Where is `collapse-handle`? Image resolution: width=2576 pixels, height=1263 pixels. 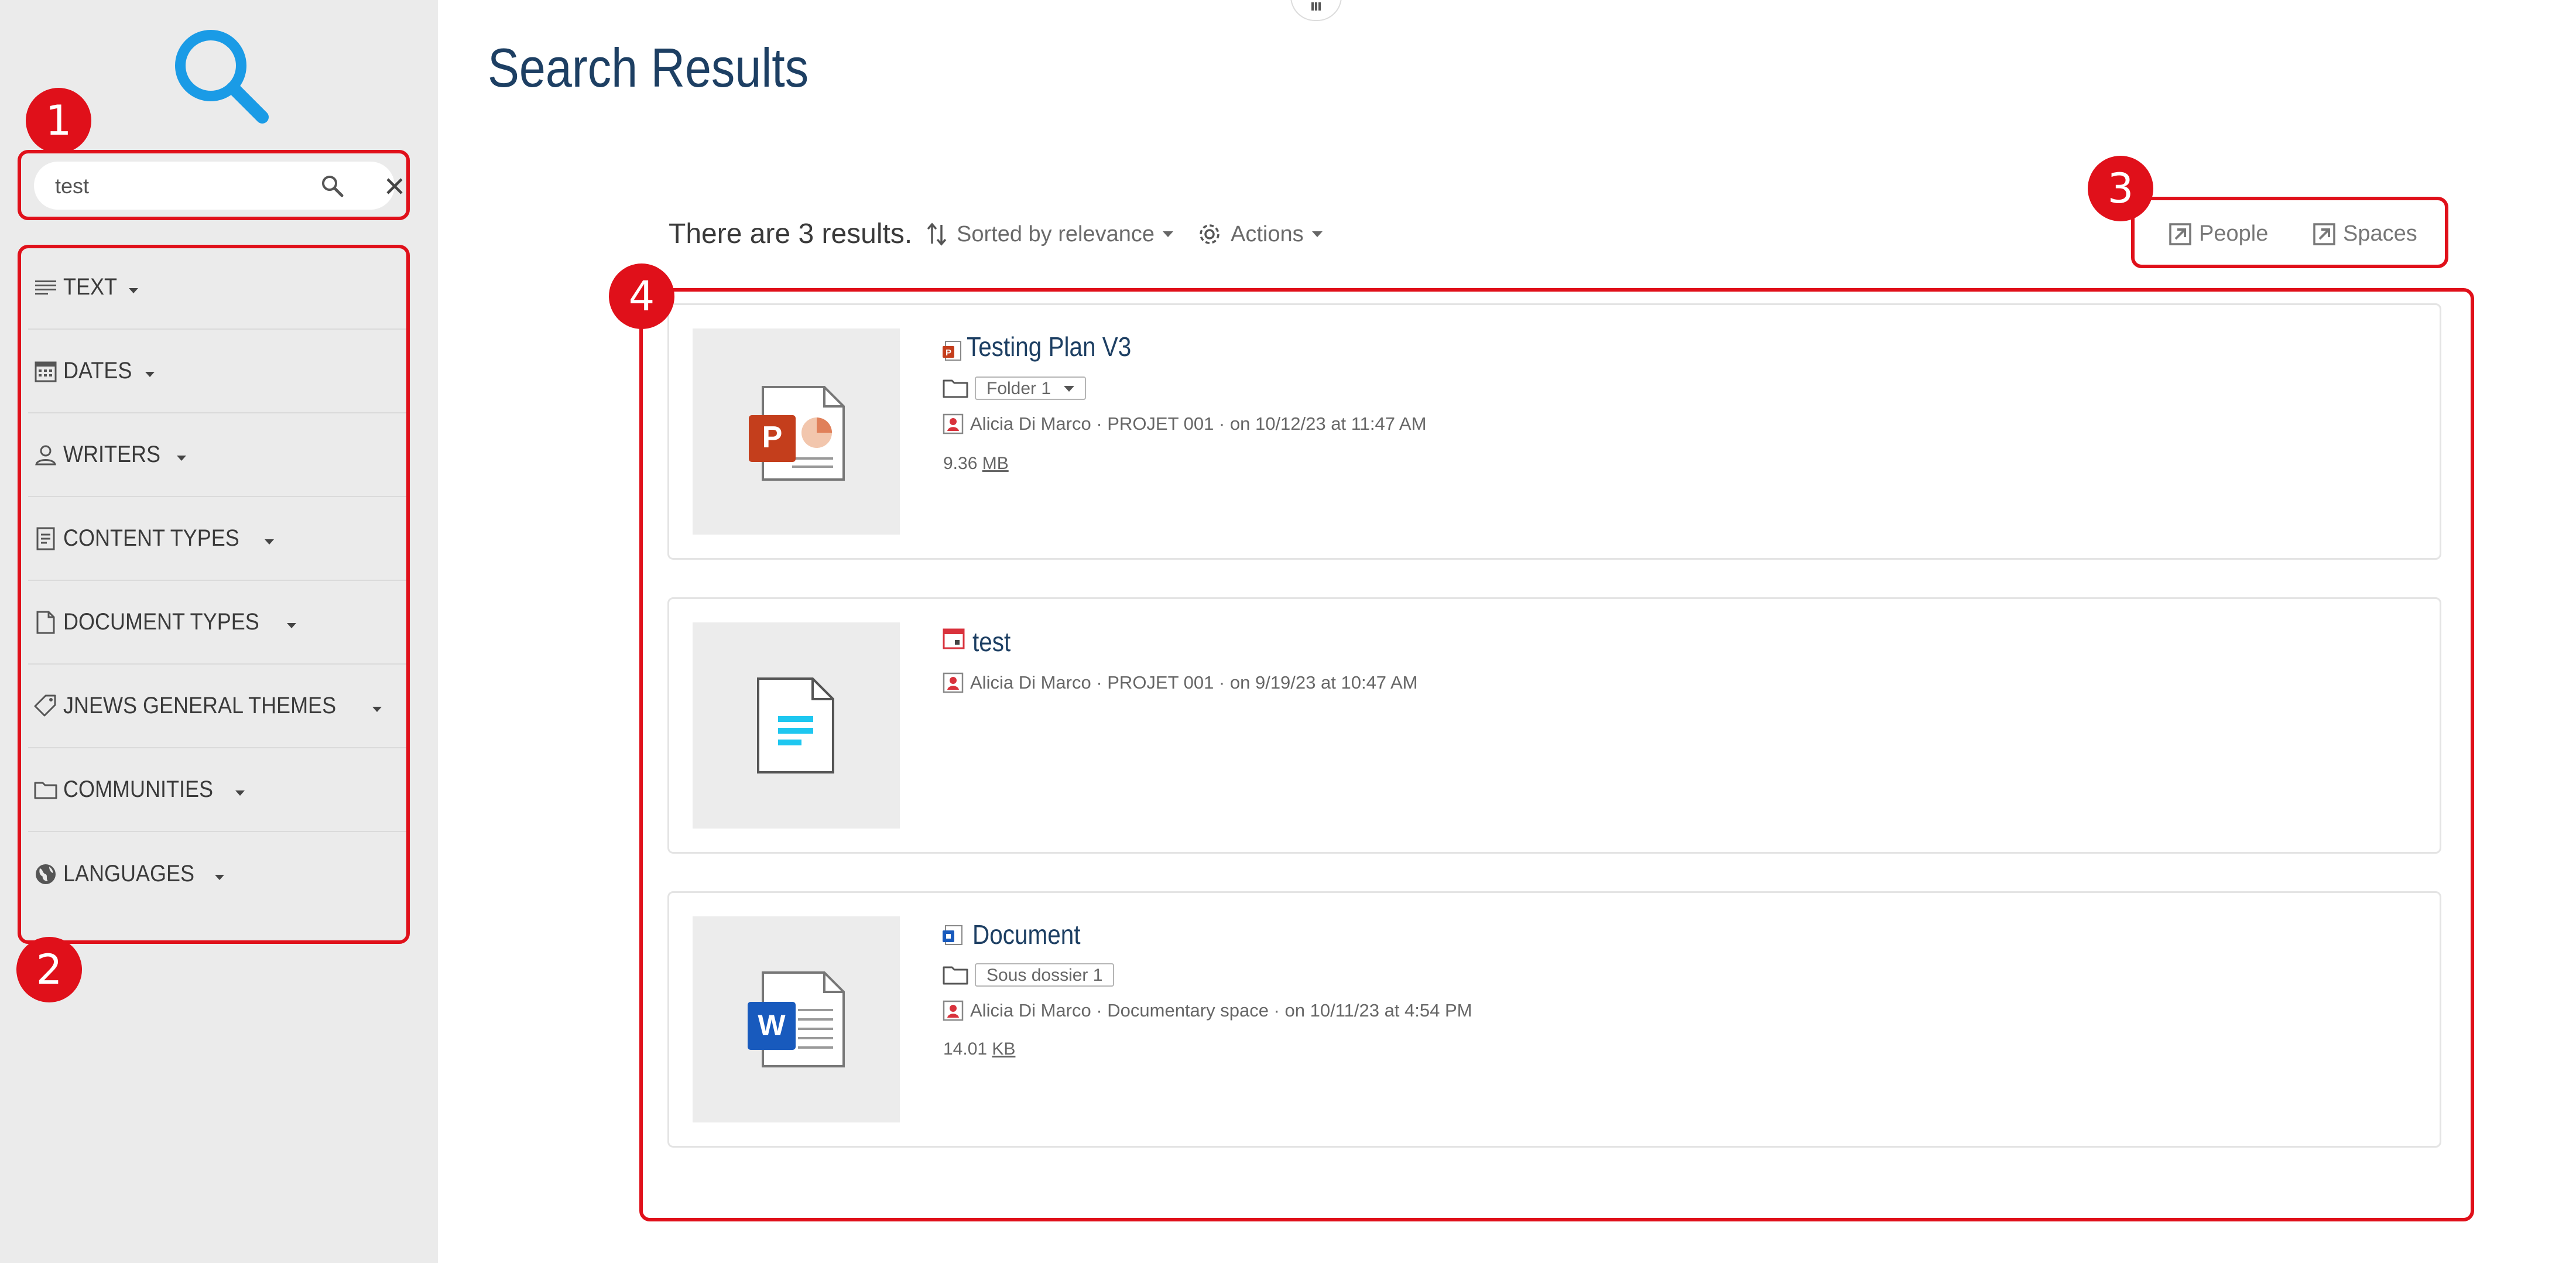 collapse-handle is located at coordinates (1316, 10).